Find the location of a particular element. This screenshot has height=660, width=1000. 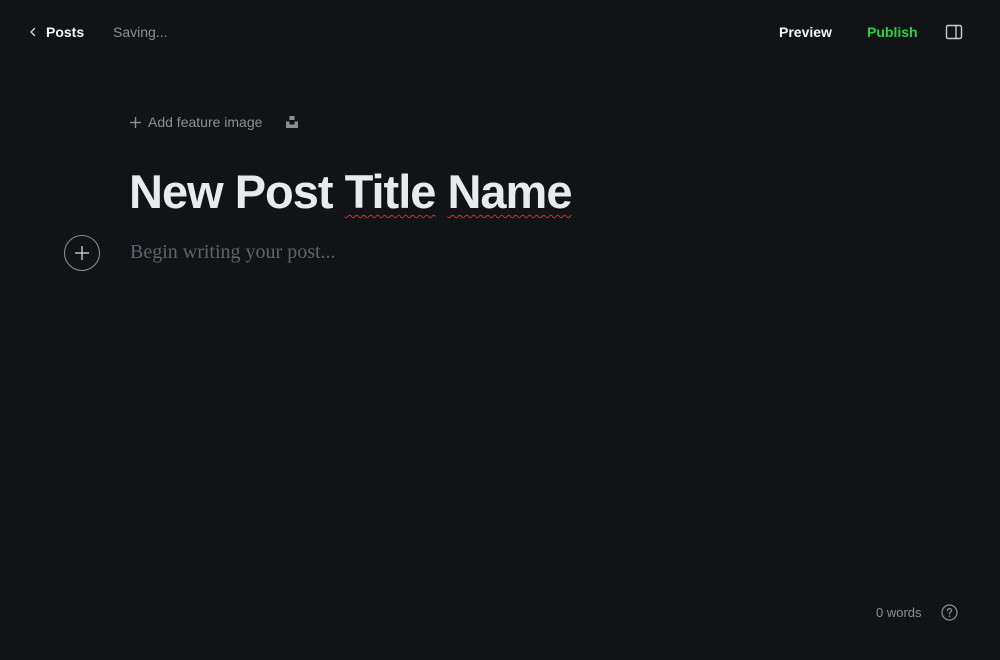

add-feature-image-label: Add feature image is located at coordinates (205, 122).